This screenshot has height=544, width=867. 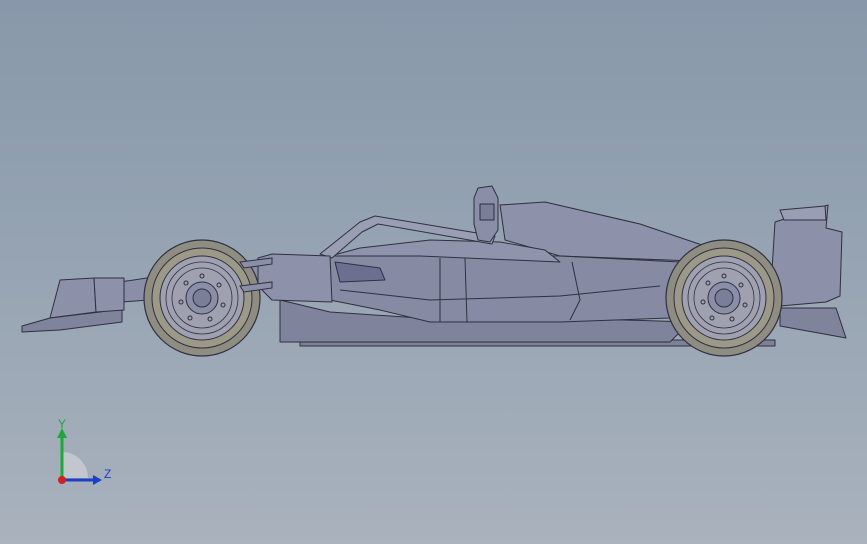 I want to click on z-axis-label: Z, so click(x=107, y=474).